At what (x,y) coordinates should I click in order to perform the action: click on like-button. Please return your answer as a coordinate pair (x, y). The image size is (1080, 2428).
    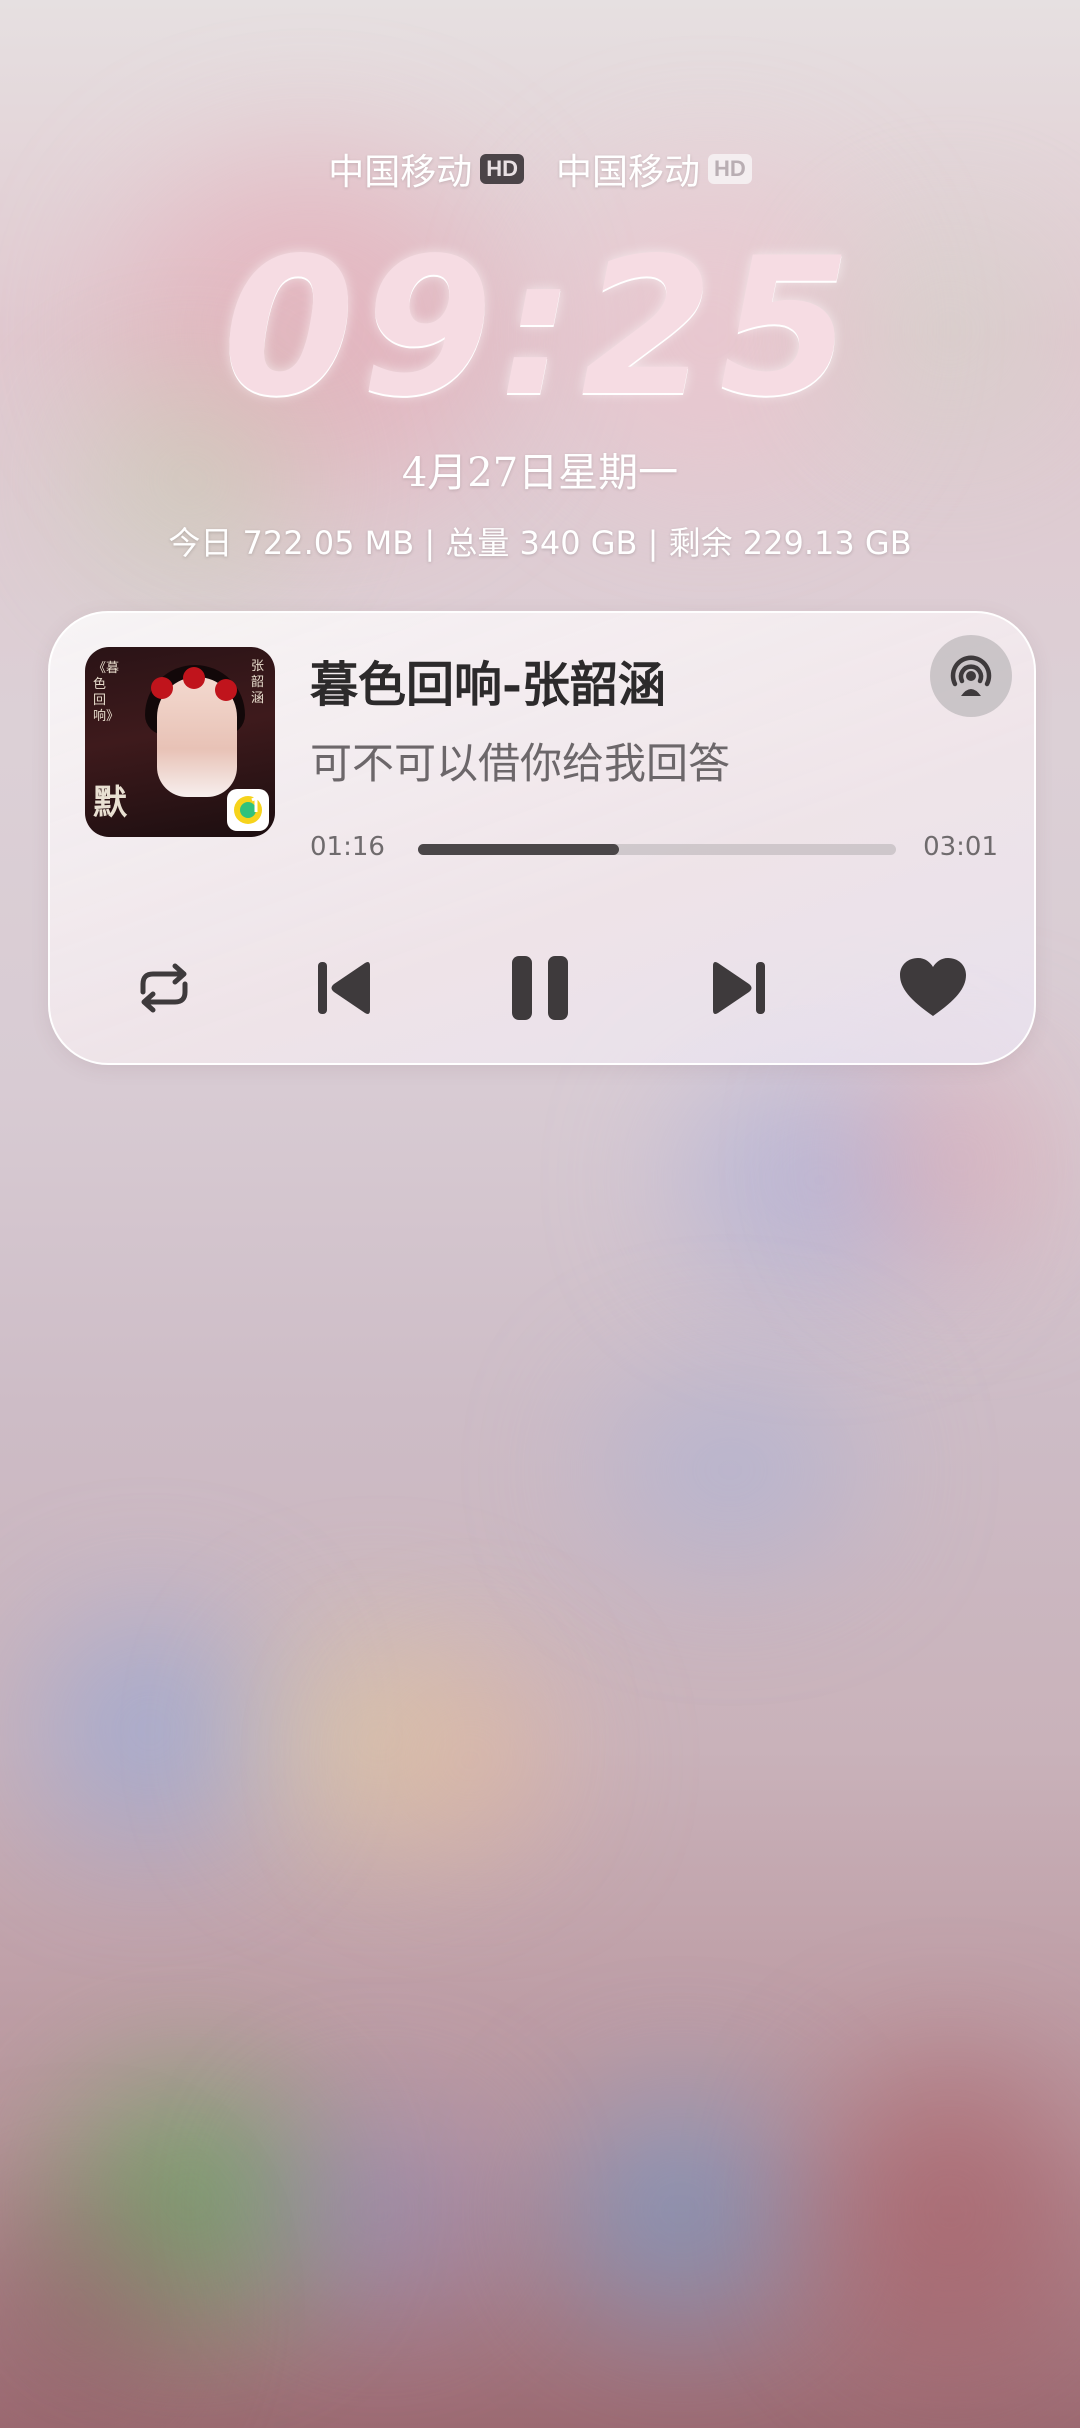
    Looking at the image, I should click on (933, 988).